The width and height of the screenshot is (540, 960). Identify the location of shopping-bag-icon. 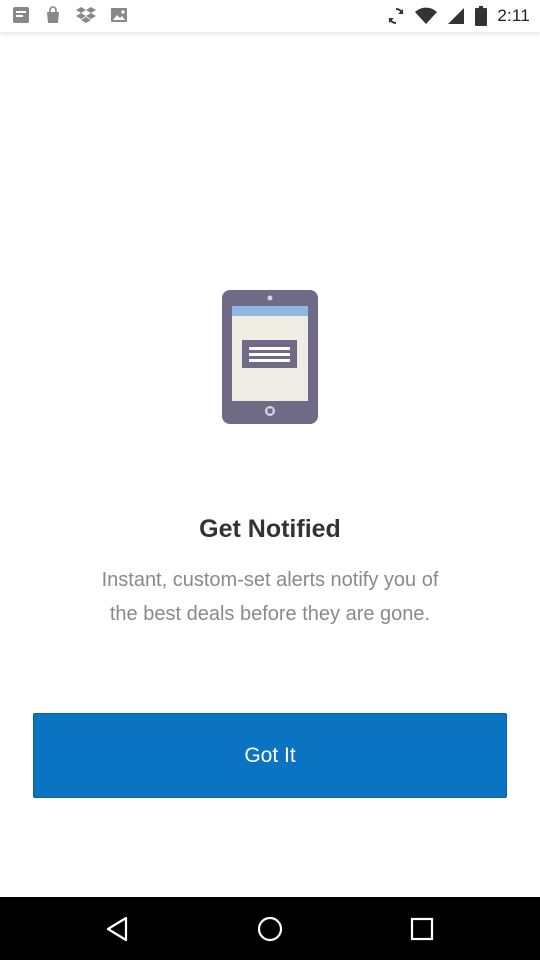
(53, 15).